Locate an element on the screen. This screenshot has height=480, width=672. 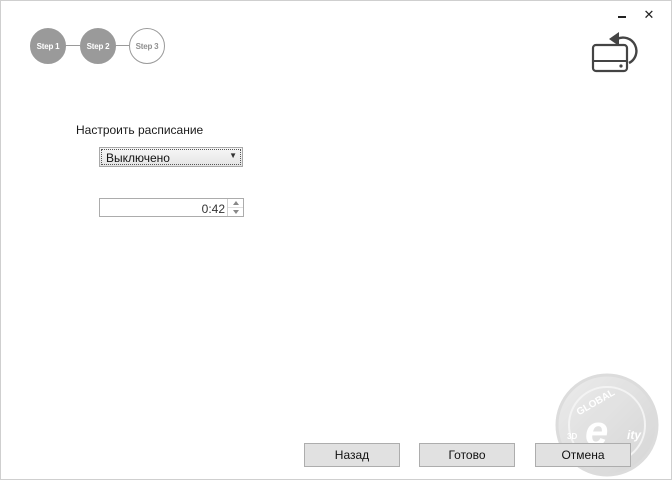
step-2-indicator: Step 2 is located at coordinates (98, 46).